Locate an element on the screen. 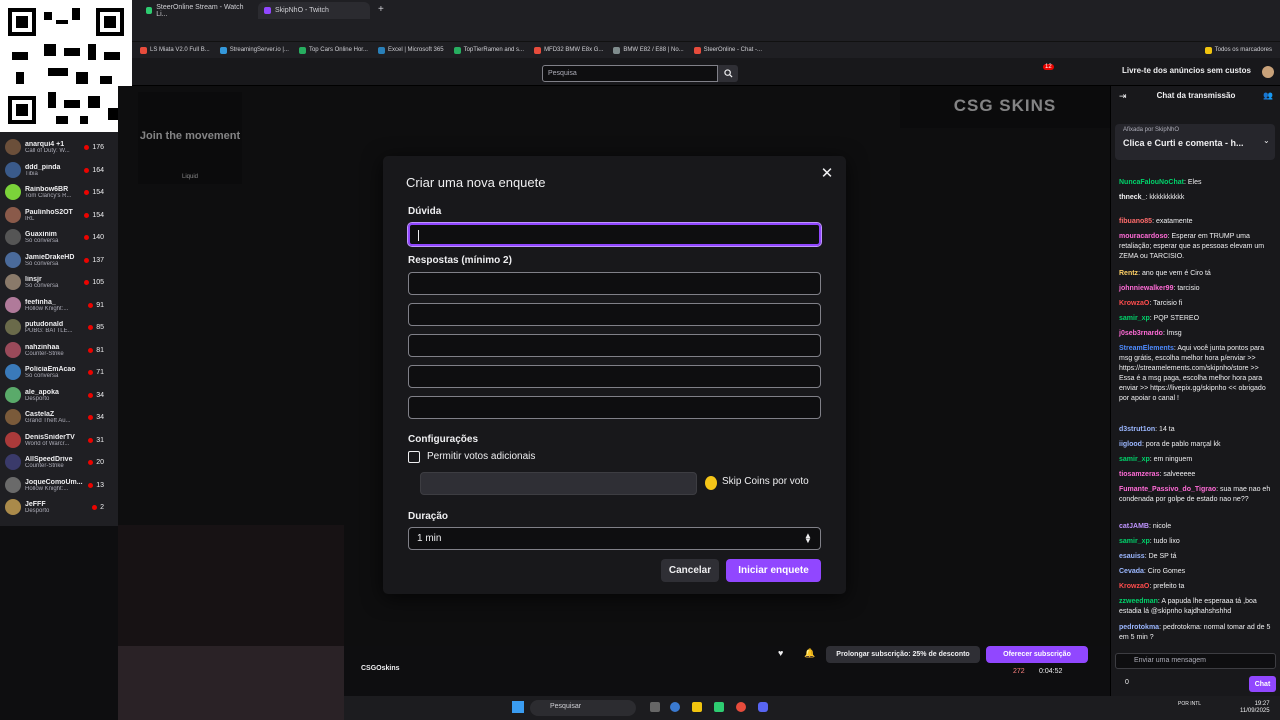  users-icon: 👥 is located at coordinates (1268, 95).